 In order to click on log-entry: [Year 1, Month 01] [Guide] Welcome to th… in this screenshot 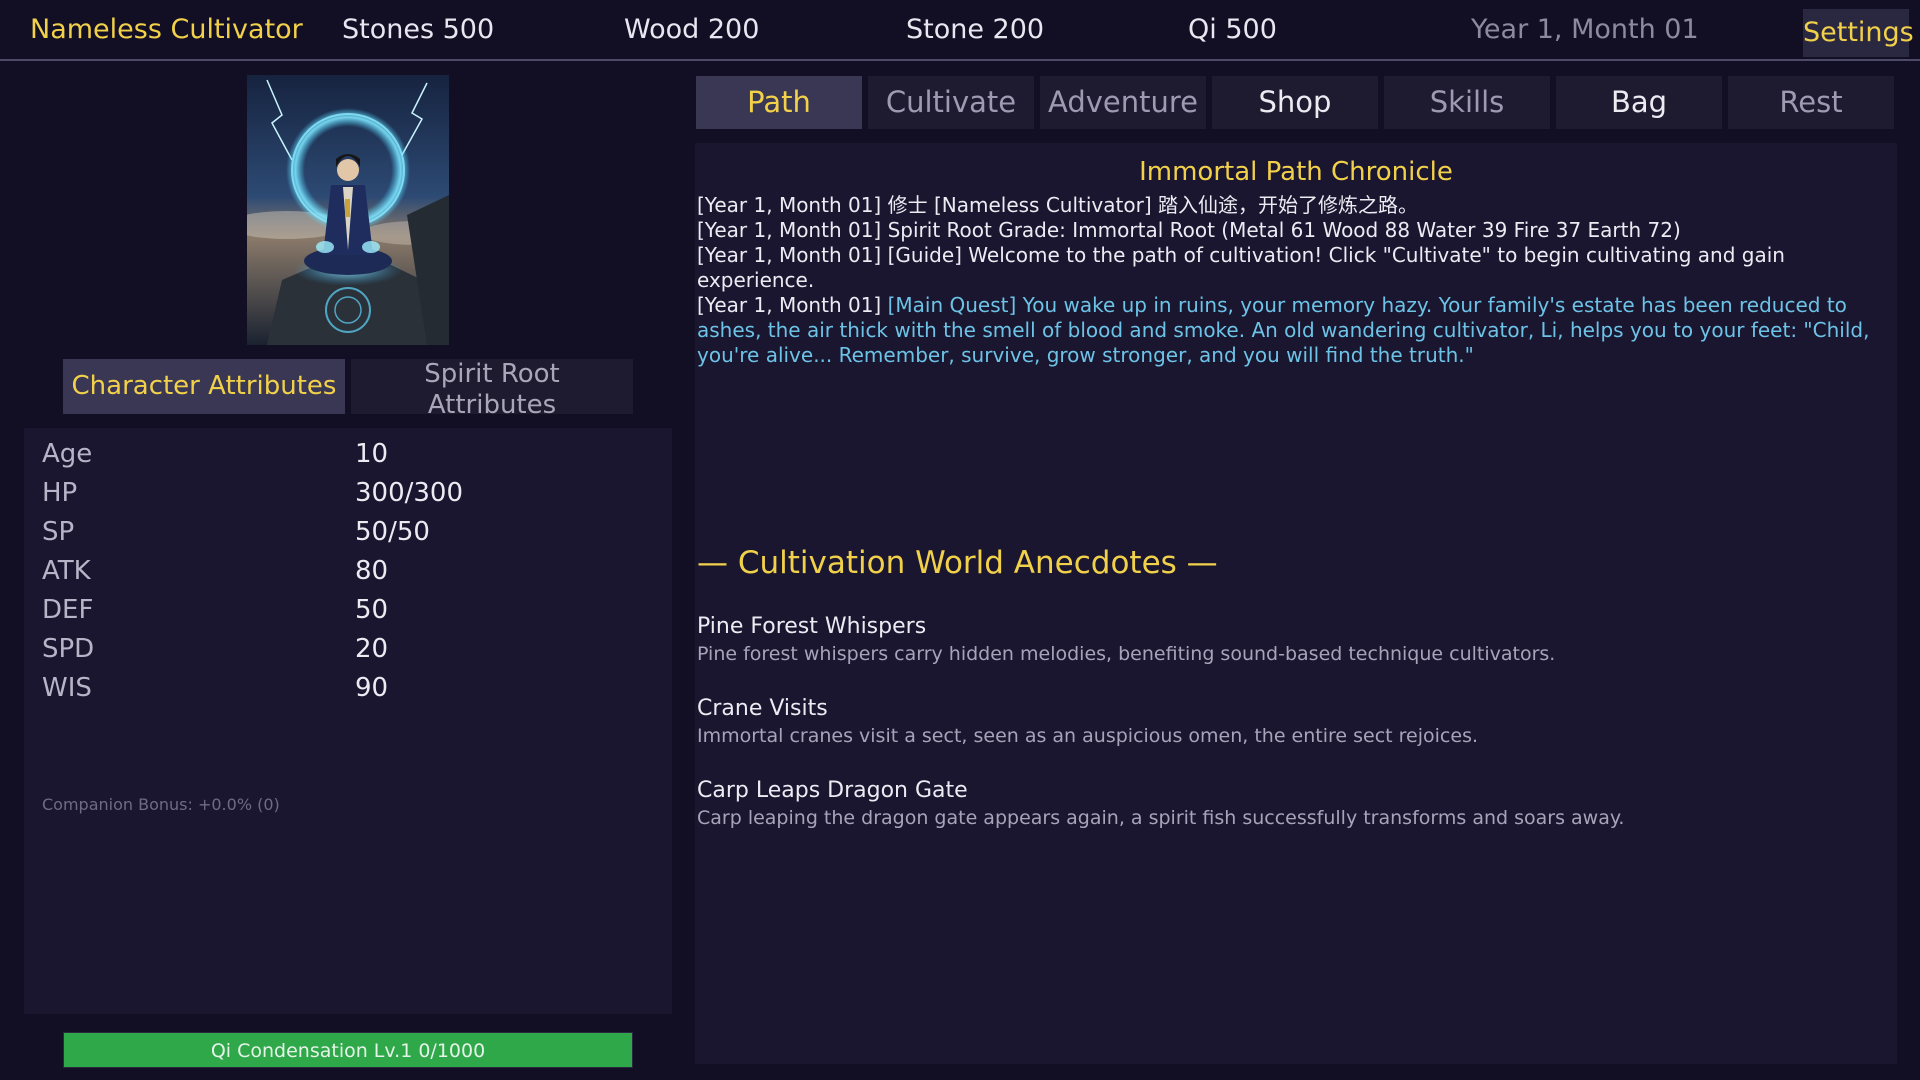, I will do `click(1295, 268)`.